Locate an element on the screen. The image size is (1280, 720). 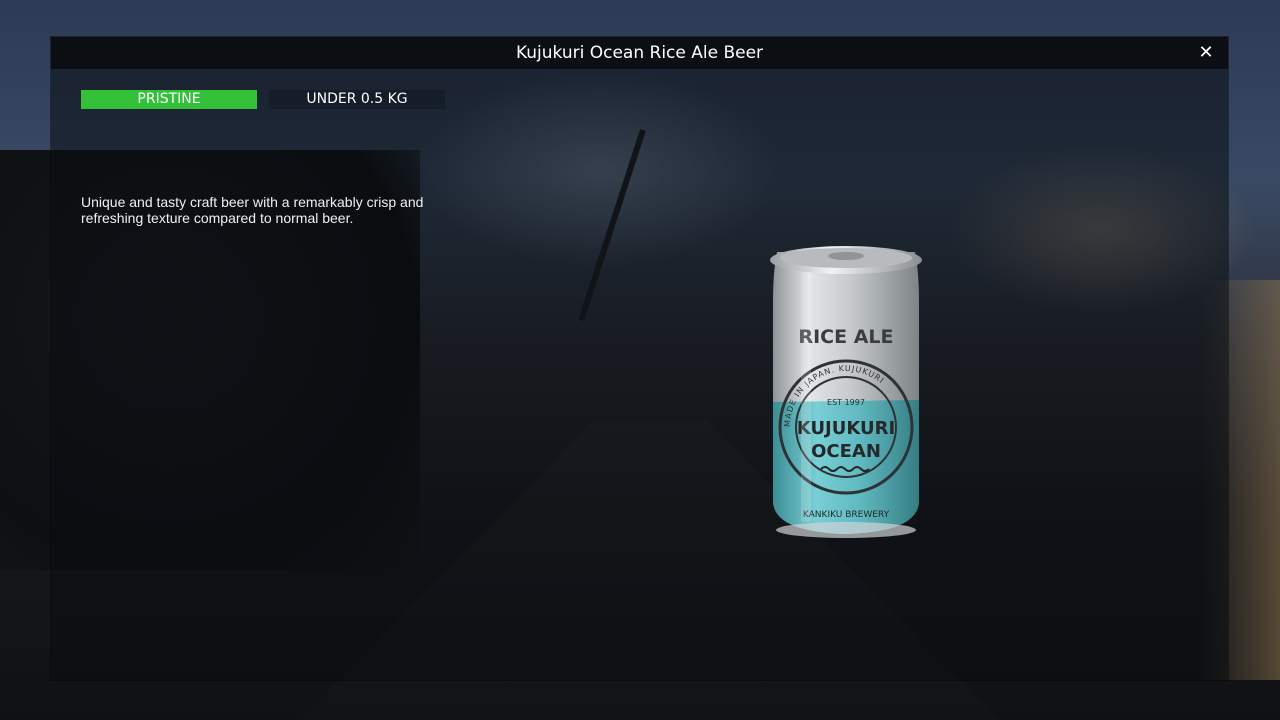
condition-tag: PRISTINE is located at coordinates (169, 99).